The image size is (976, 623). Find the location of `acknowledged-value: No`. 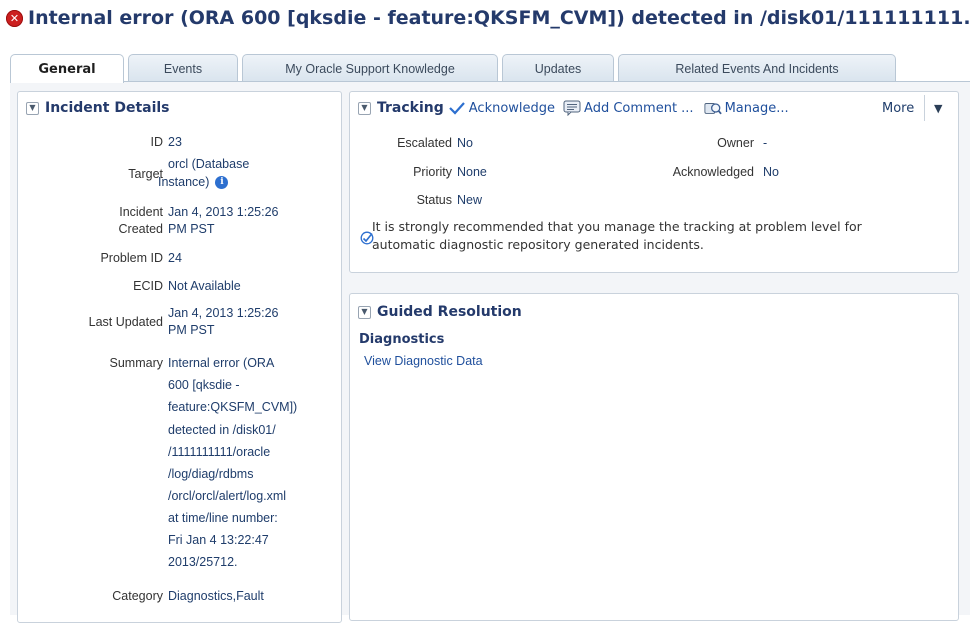

acknowledged-value: No is located at coordinates (771, 172).